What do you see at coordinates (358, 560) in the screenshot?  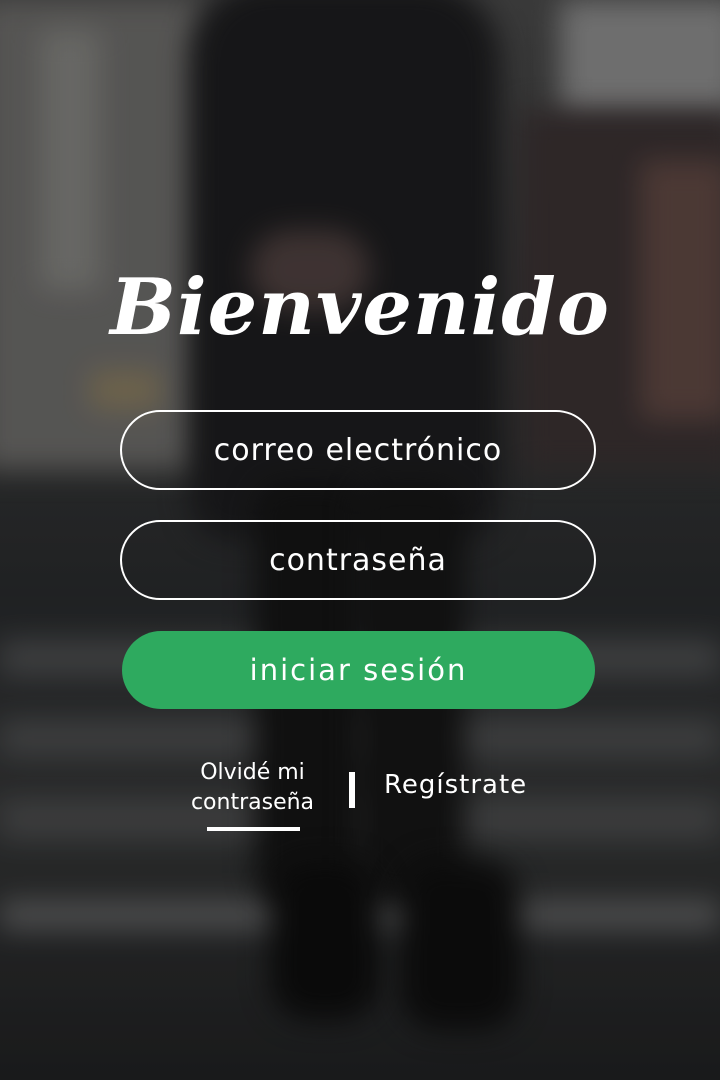 I see `password-field` at bounding box center [358, 560].